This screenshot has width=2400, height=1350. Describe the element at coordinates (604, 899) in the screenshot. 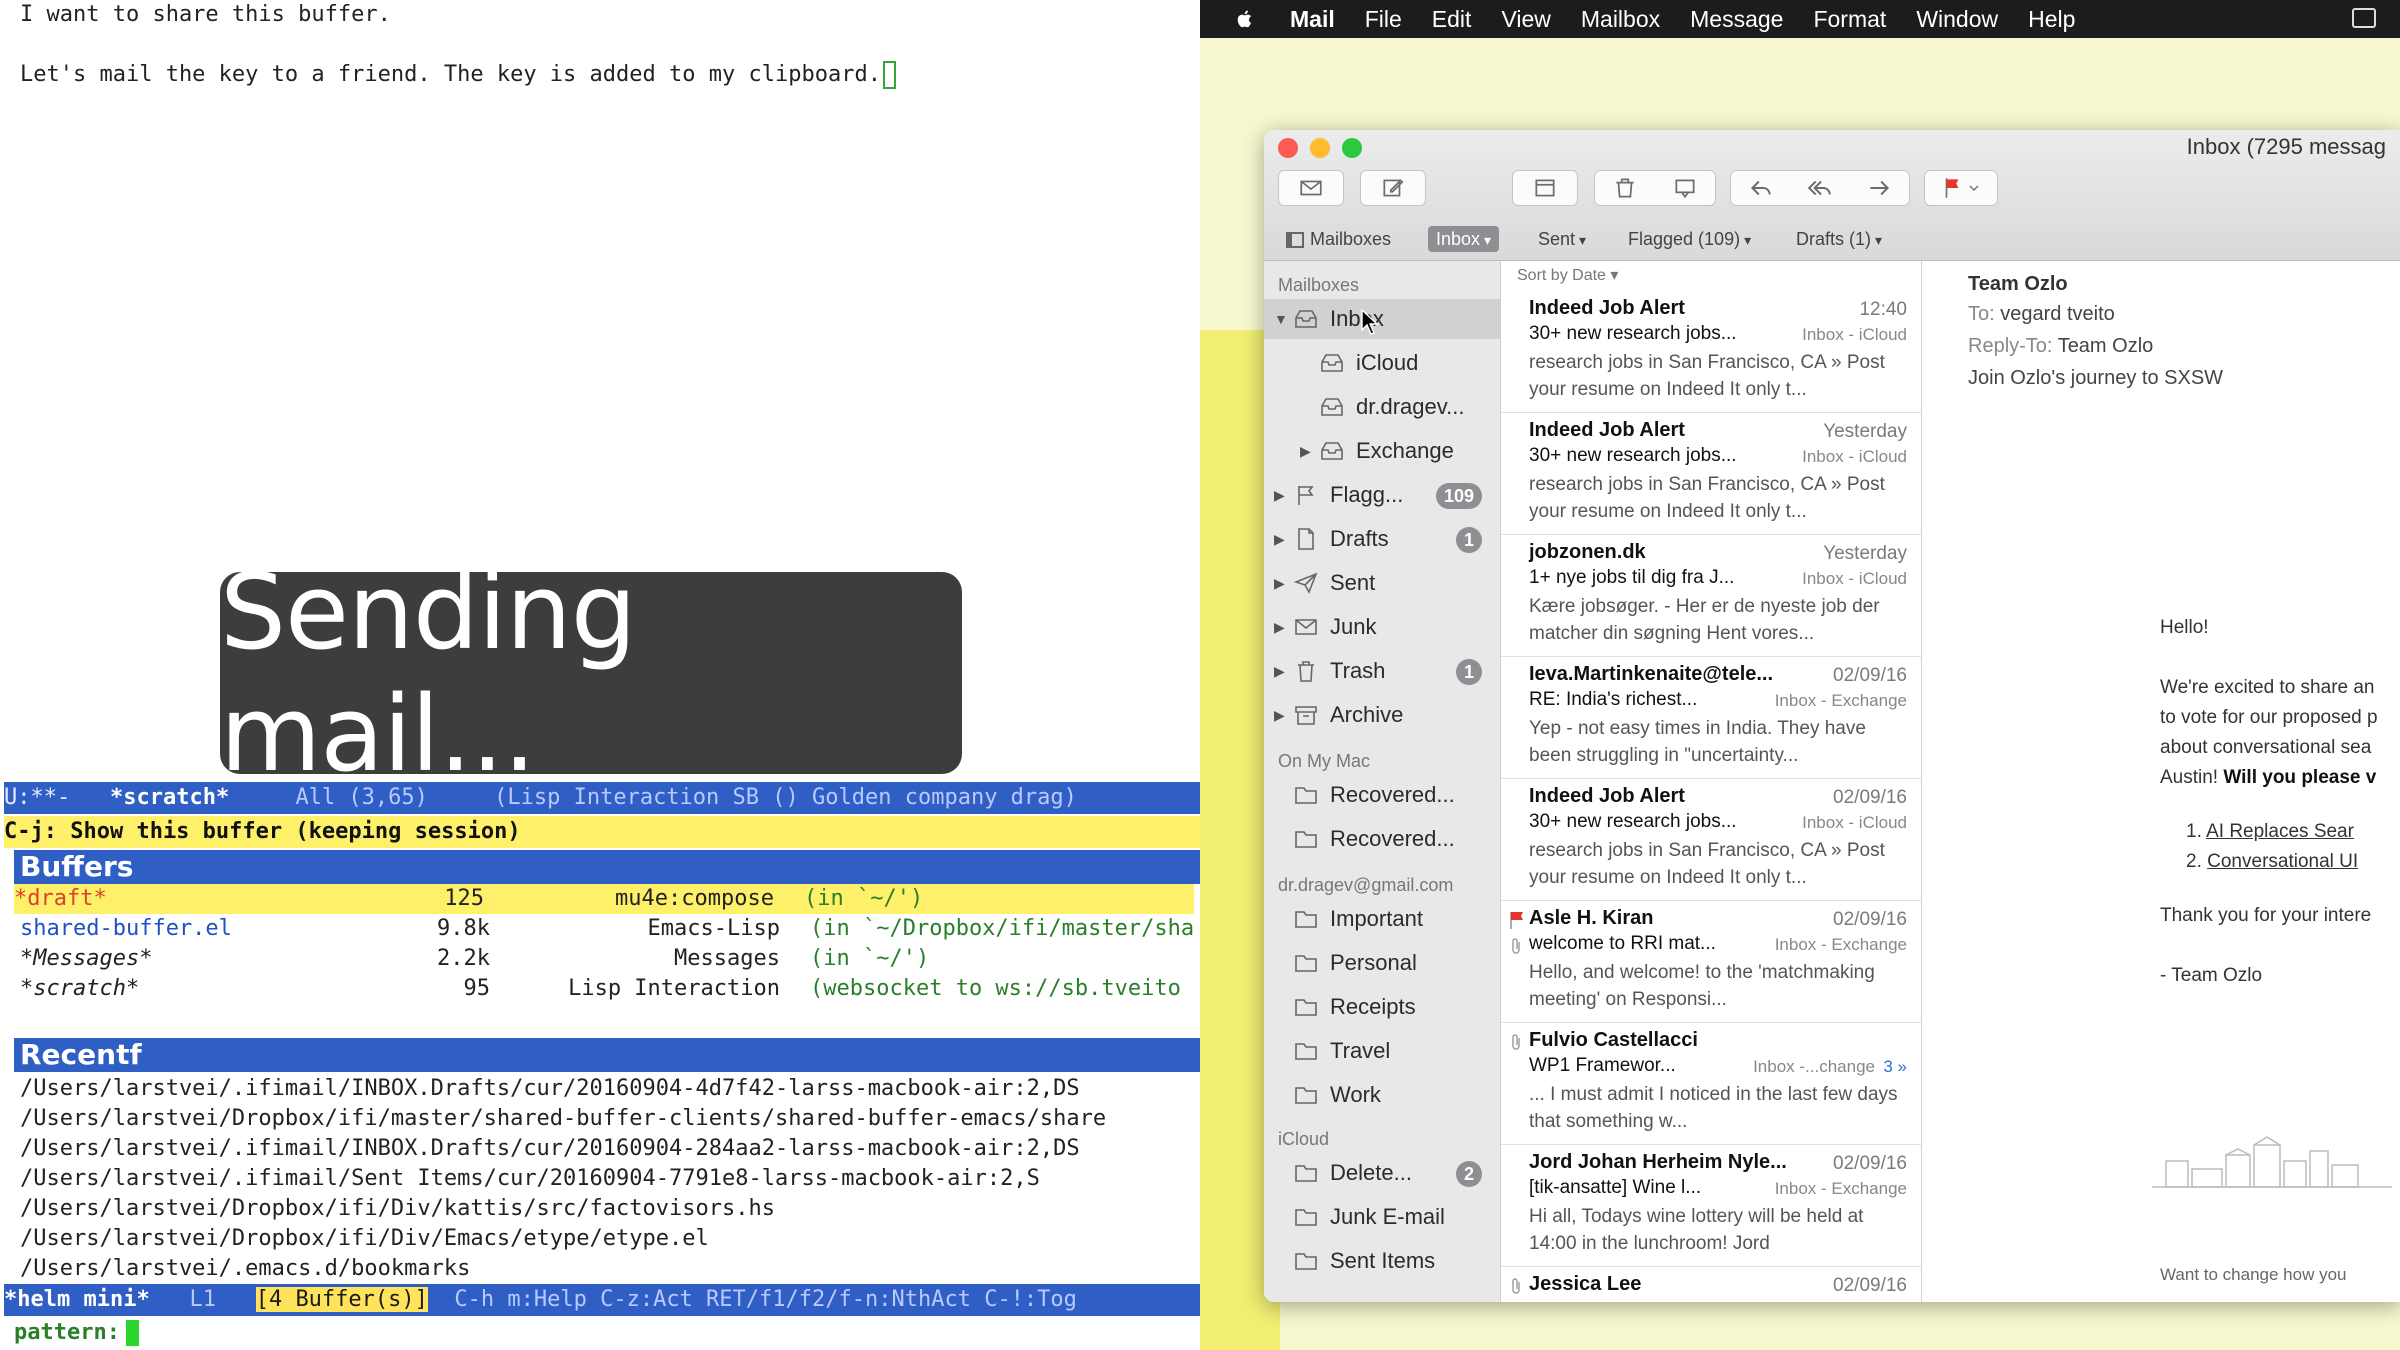

I see `buffer-row-draft: *draft* 125 mu4e:compose (in `~/')` at that location.